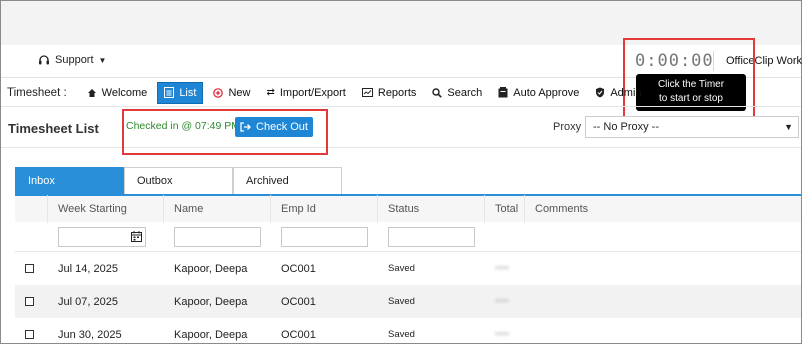  What do you see at coordinates (324, 236) in the screenshot?
I see `empid-filter-input` at bounding box center [324, 236].